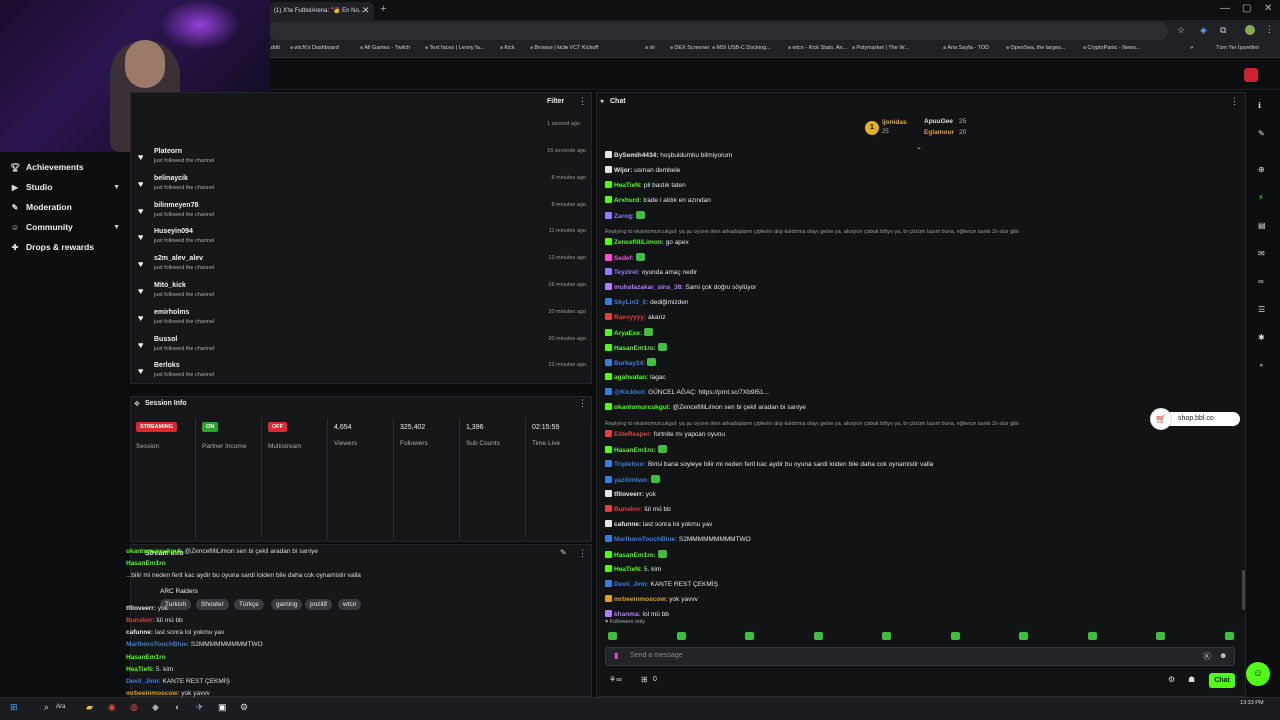 This screenshot has width=1280, height=720. Describe the element at coordinates (581, 48) in the screenshot. I see `bookmark: VCT Kickoff` at that location.